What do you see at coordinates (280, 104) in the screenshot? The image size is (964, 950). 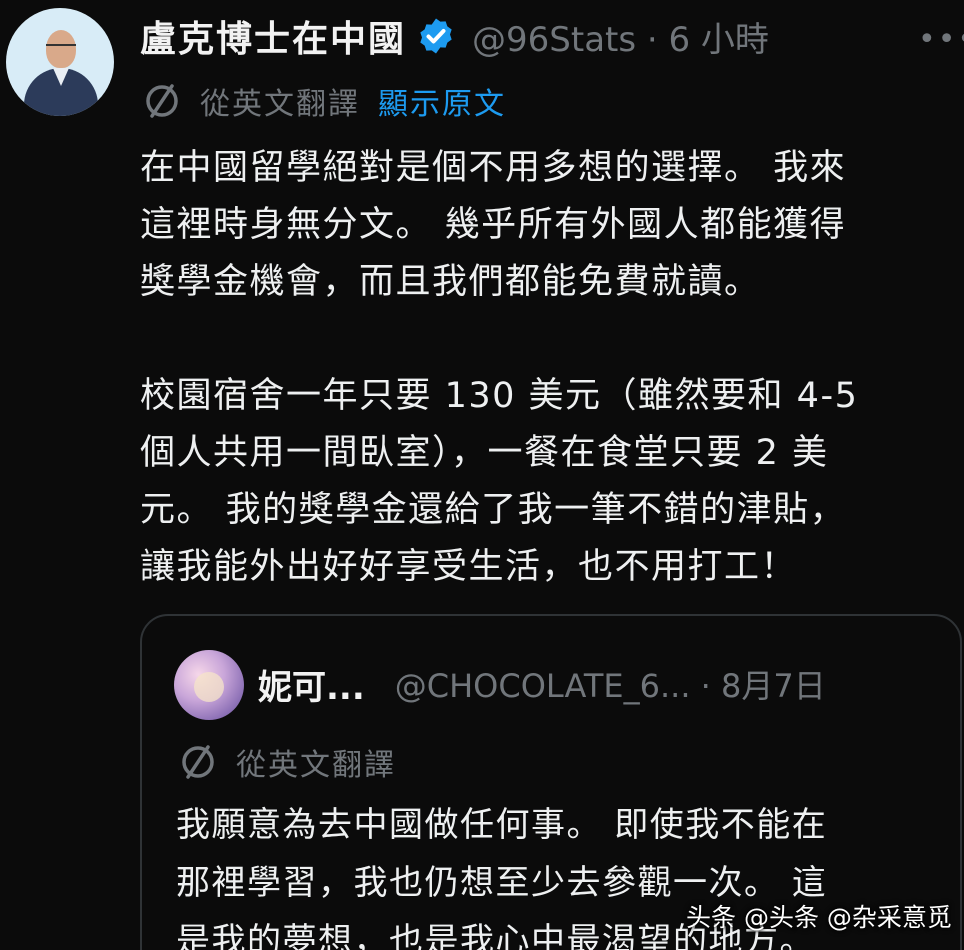 I see `translated-from-label: 從英文翻譯` at bounding box center [280, 104].